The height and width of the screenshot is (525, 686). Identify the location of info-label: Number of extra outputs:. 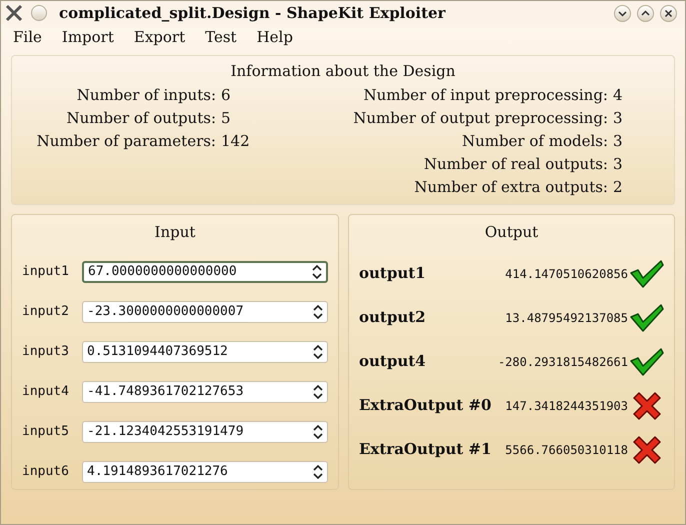
(510, 187).